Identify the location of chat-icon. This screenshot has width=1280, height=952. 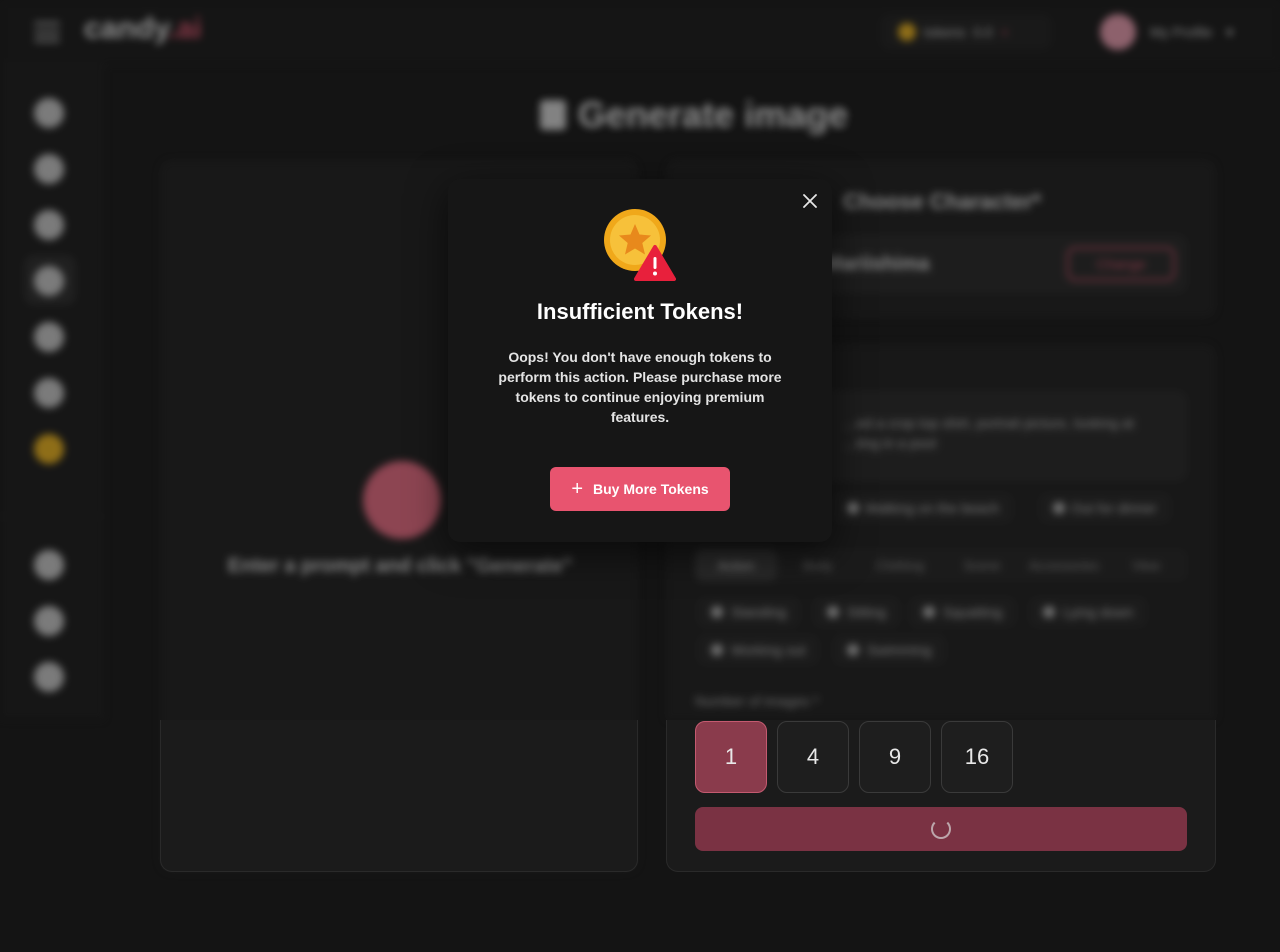
(49, 169).